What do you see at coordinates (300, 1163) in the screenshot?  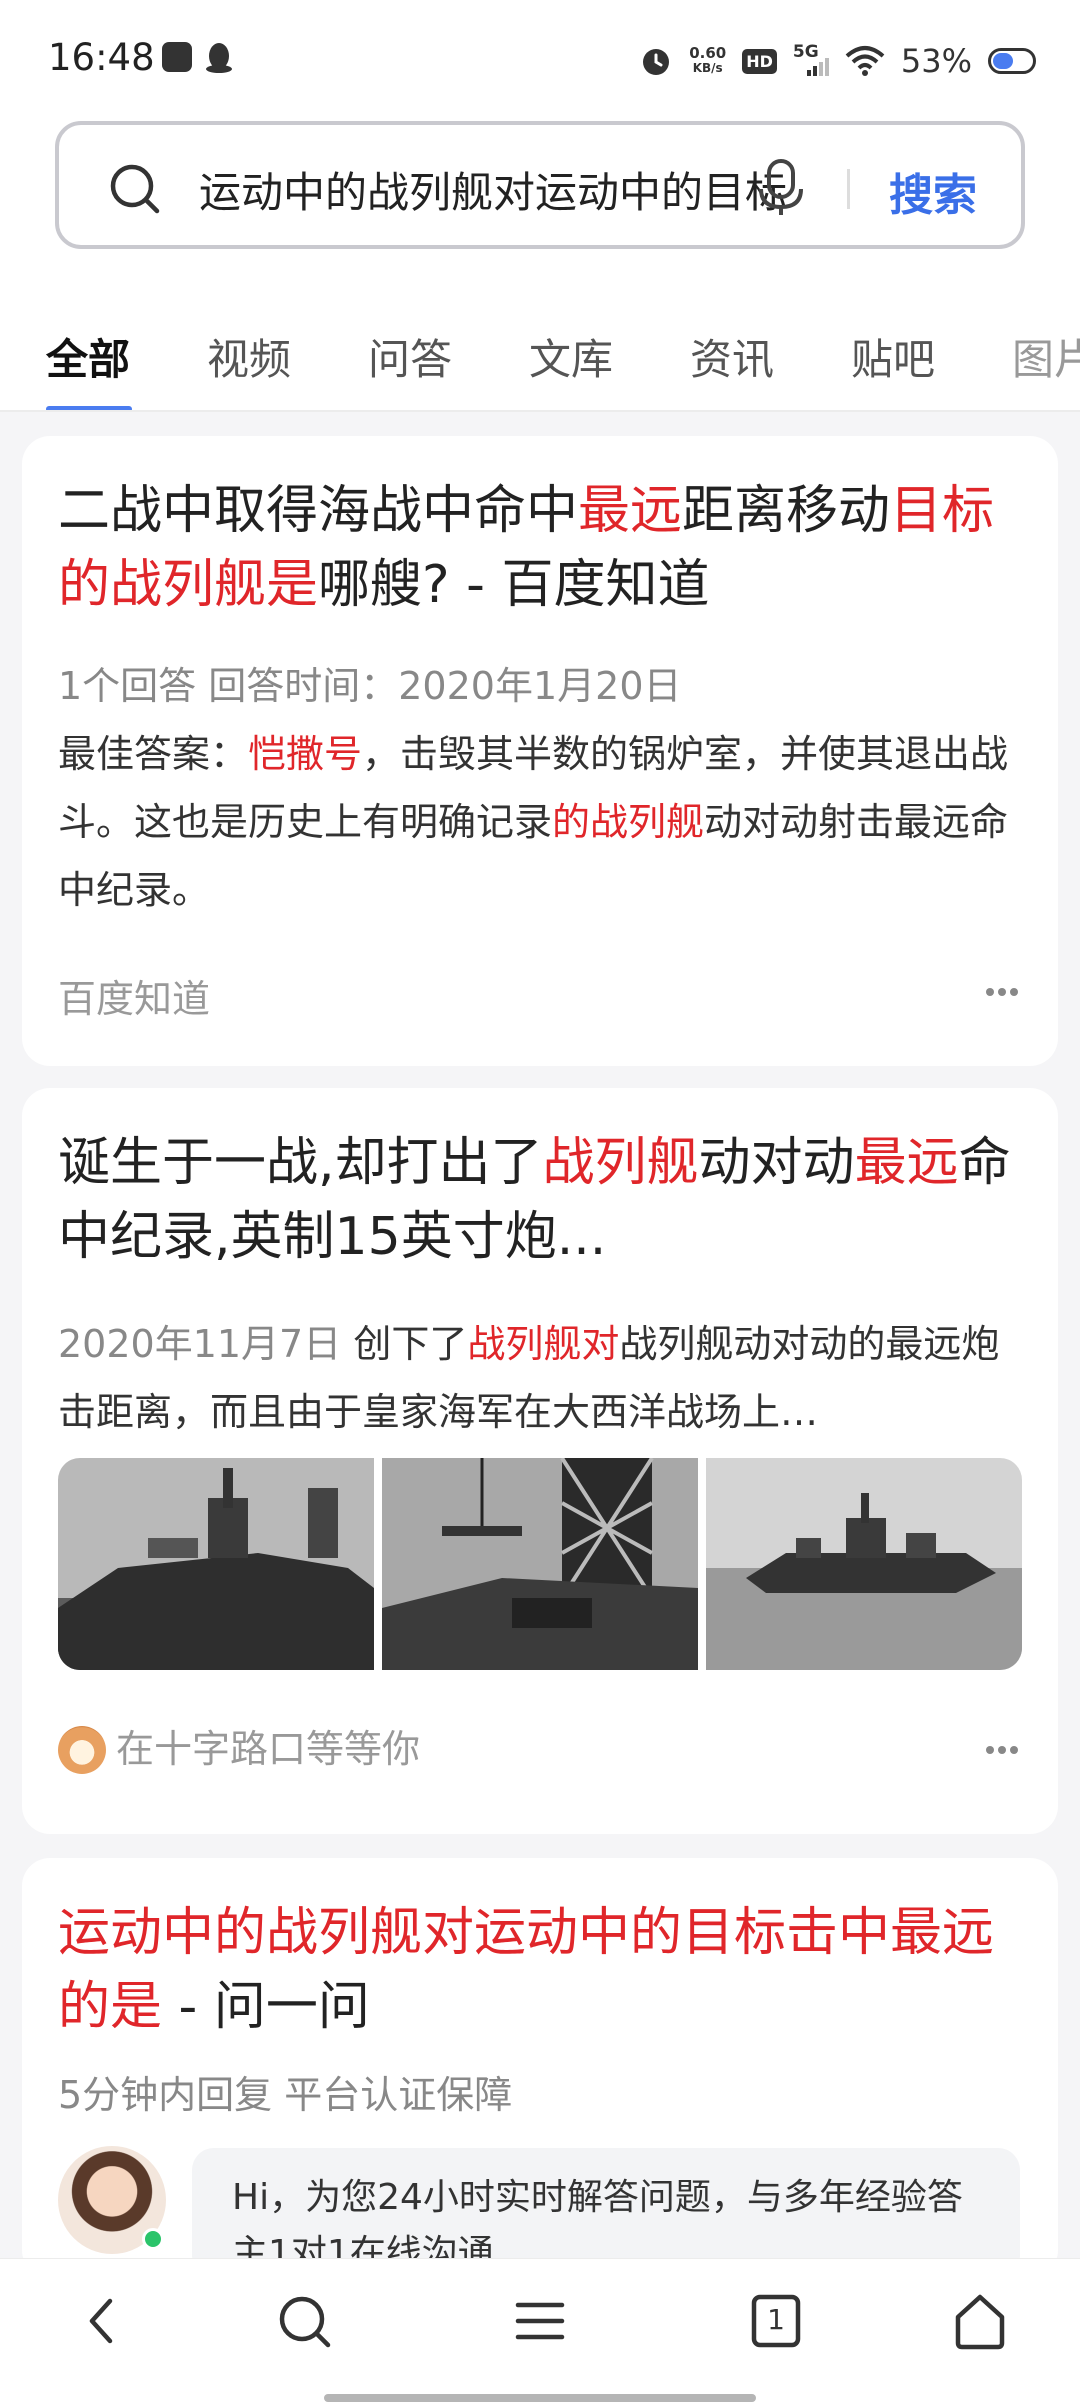 I see `title-text: 诞生于一战,却打出了` at bounding box center [300, 1163].